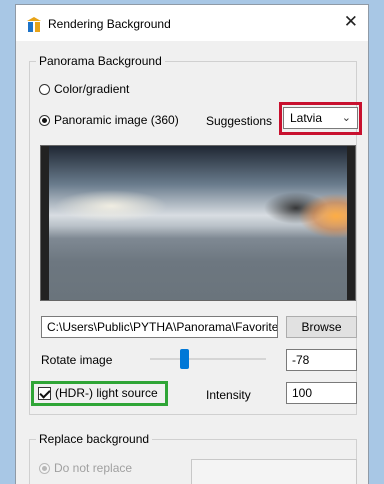 This screenshot has height=484, width=384. Describe the element at coordinates (302, 393) in the screenshot. I see `intensity-value: 100` at that location.